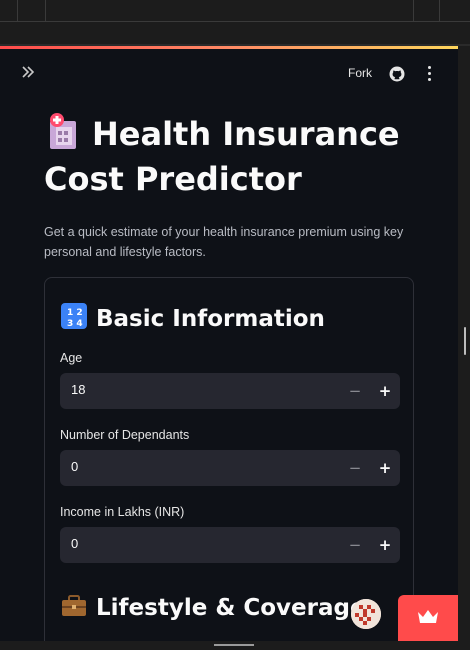 This screenshot has height=650, width=470. What do you see at coordinates (355, 391) in the screenshot?
I see `age-decrement-button: −` at bounding box center [355, 391].